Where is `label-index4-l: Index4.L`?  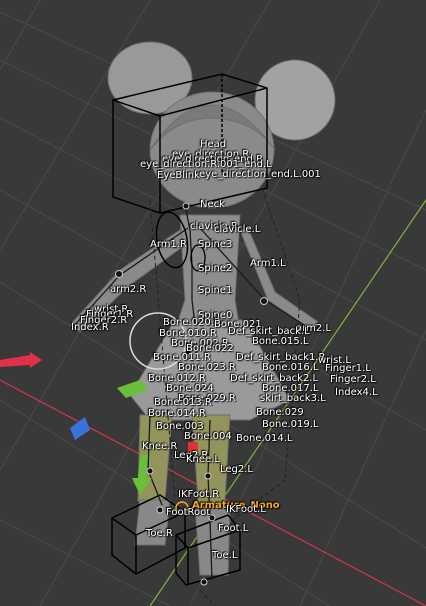
label-index4-l: Index4.L is located at coordinates (356, 392).